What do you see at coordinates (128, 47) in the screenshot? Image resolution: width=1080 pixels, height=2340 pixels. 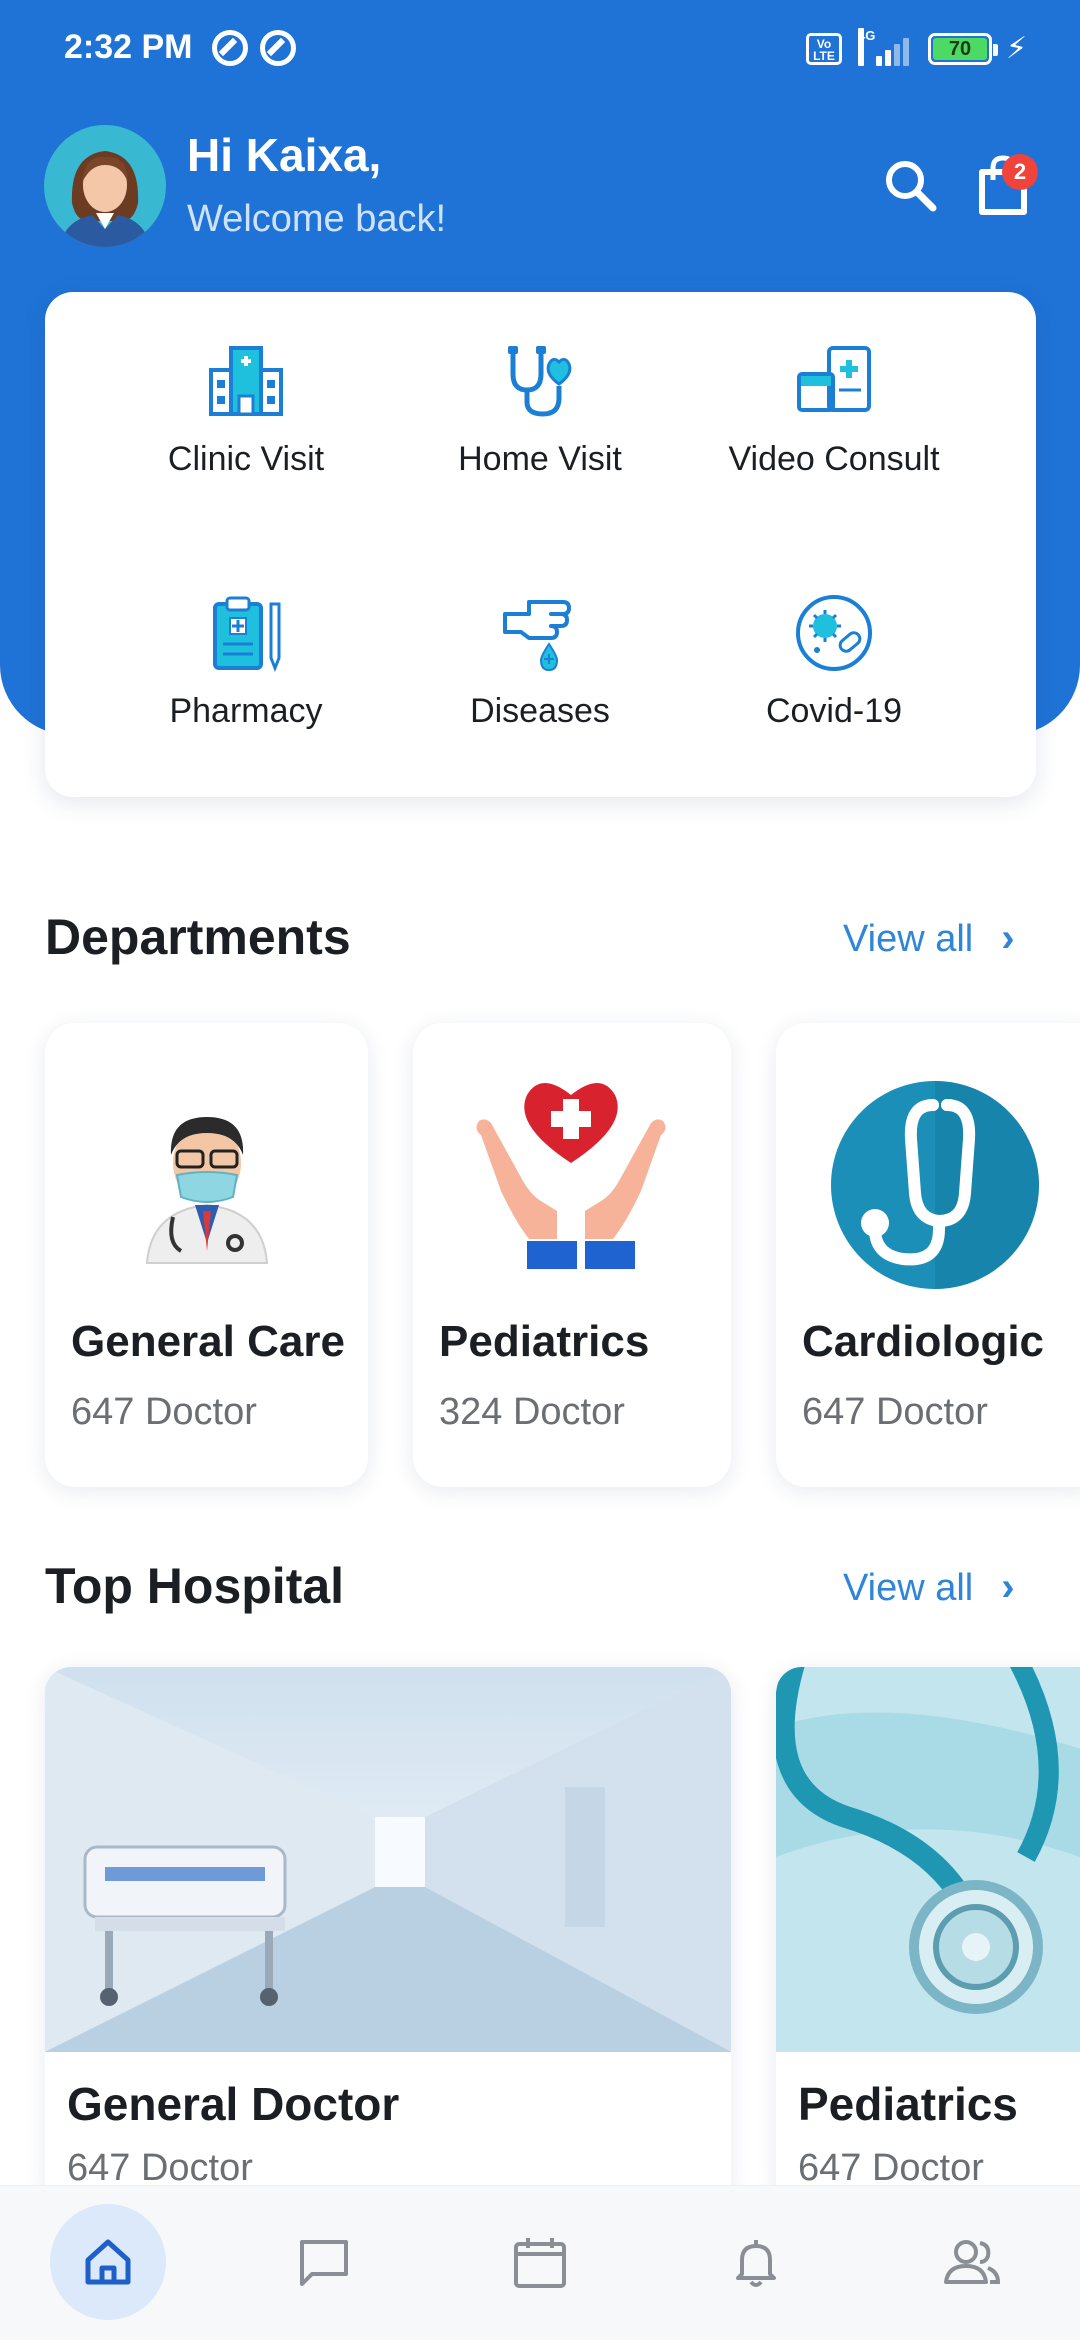 I see `status-time: 2:32 PM` at bounding box center [128, 47].